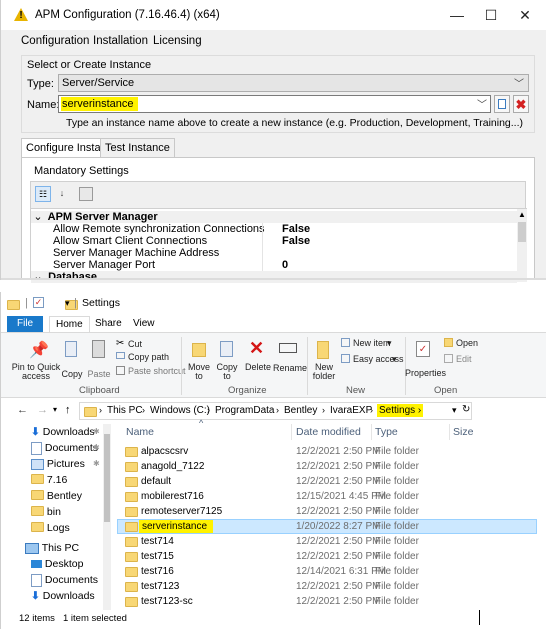  What do you see at coordinates (327, 556) in the screenshot?
I see `file-row: test715 12/2/2021 2:50 PM File folder` at bounding box center [327, 556].